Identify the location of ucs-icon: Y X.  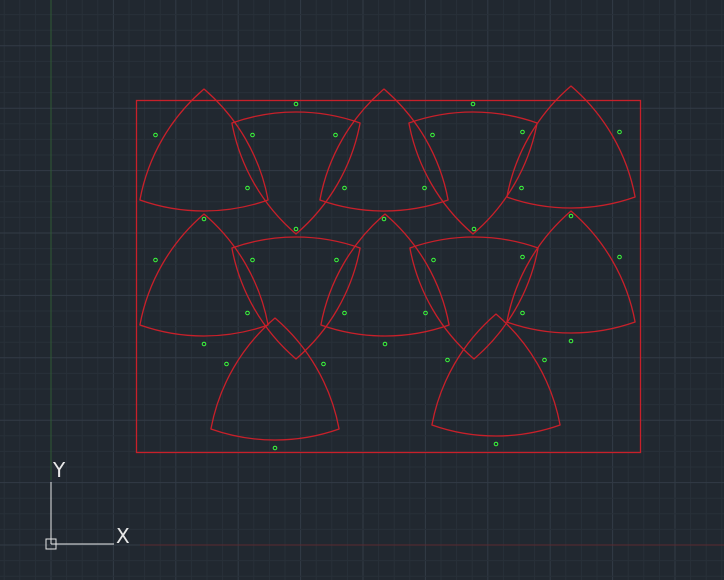
(87, 504).